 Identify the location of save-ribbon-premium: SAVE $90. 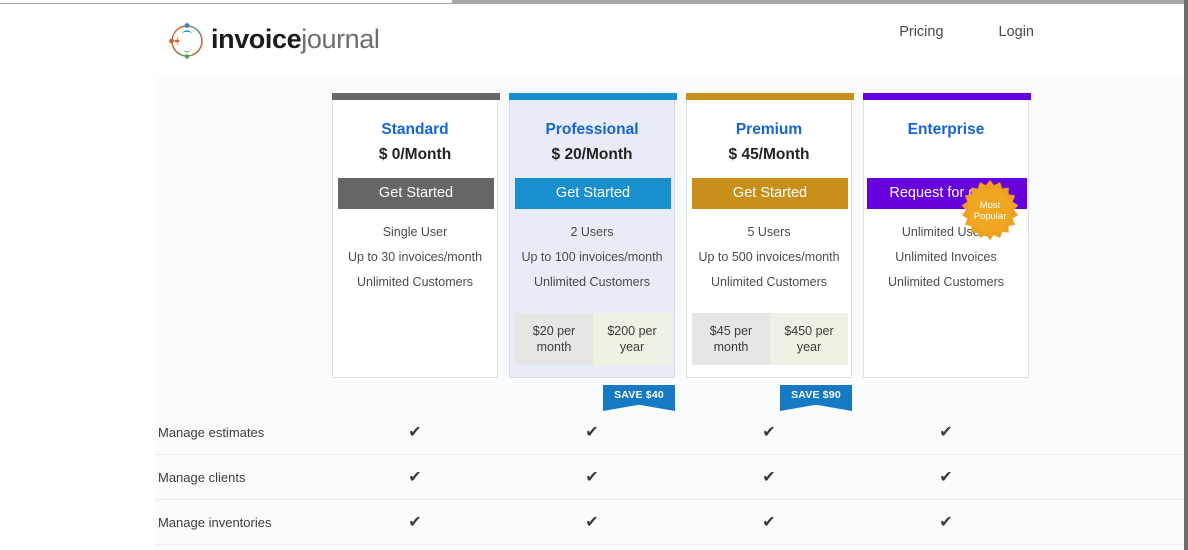
(816, 398).